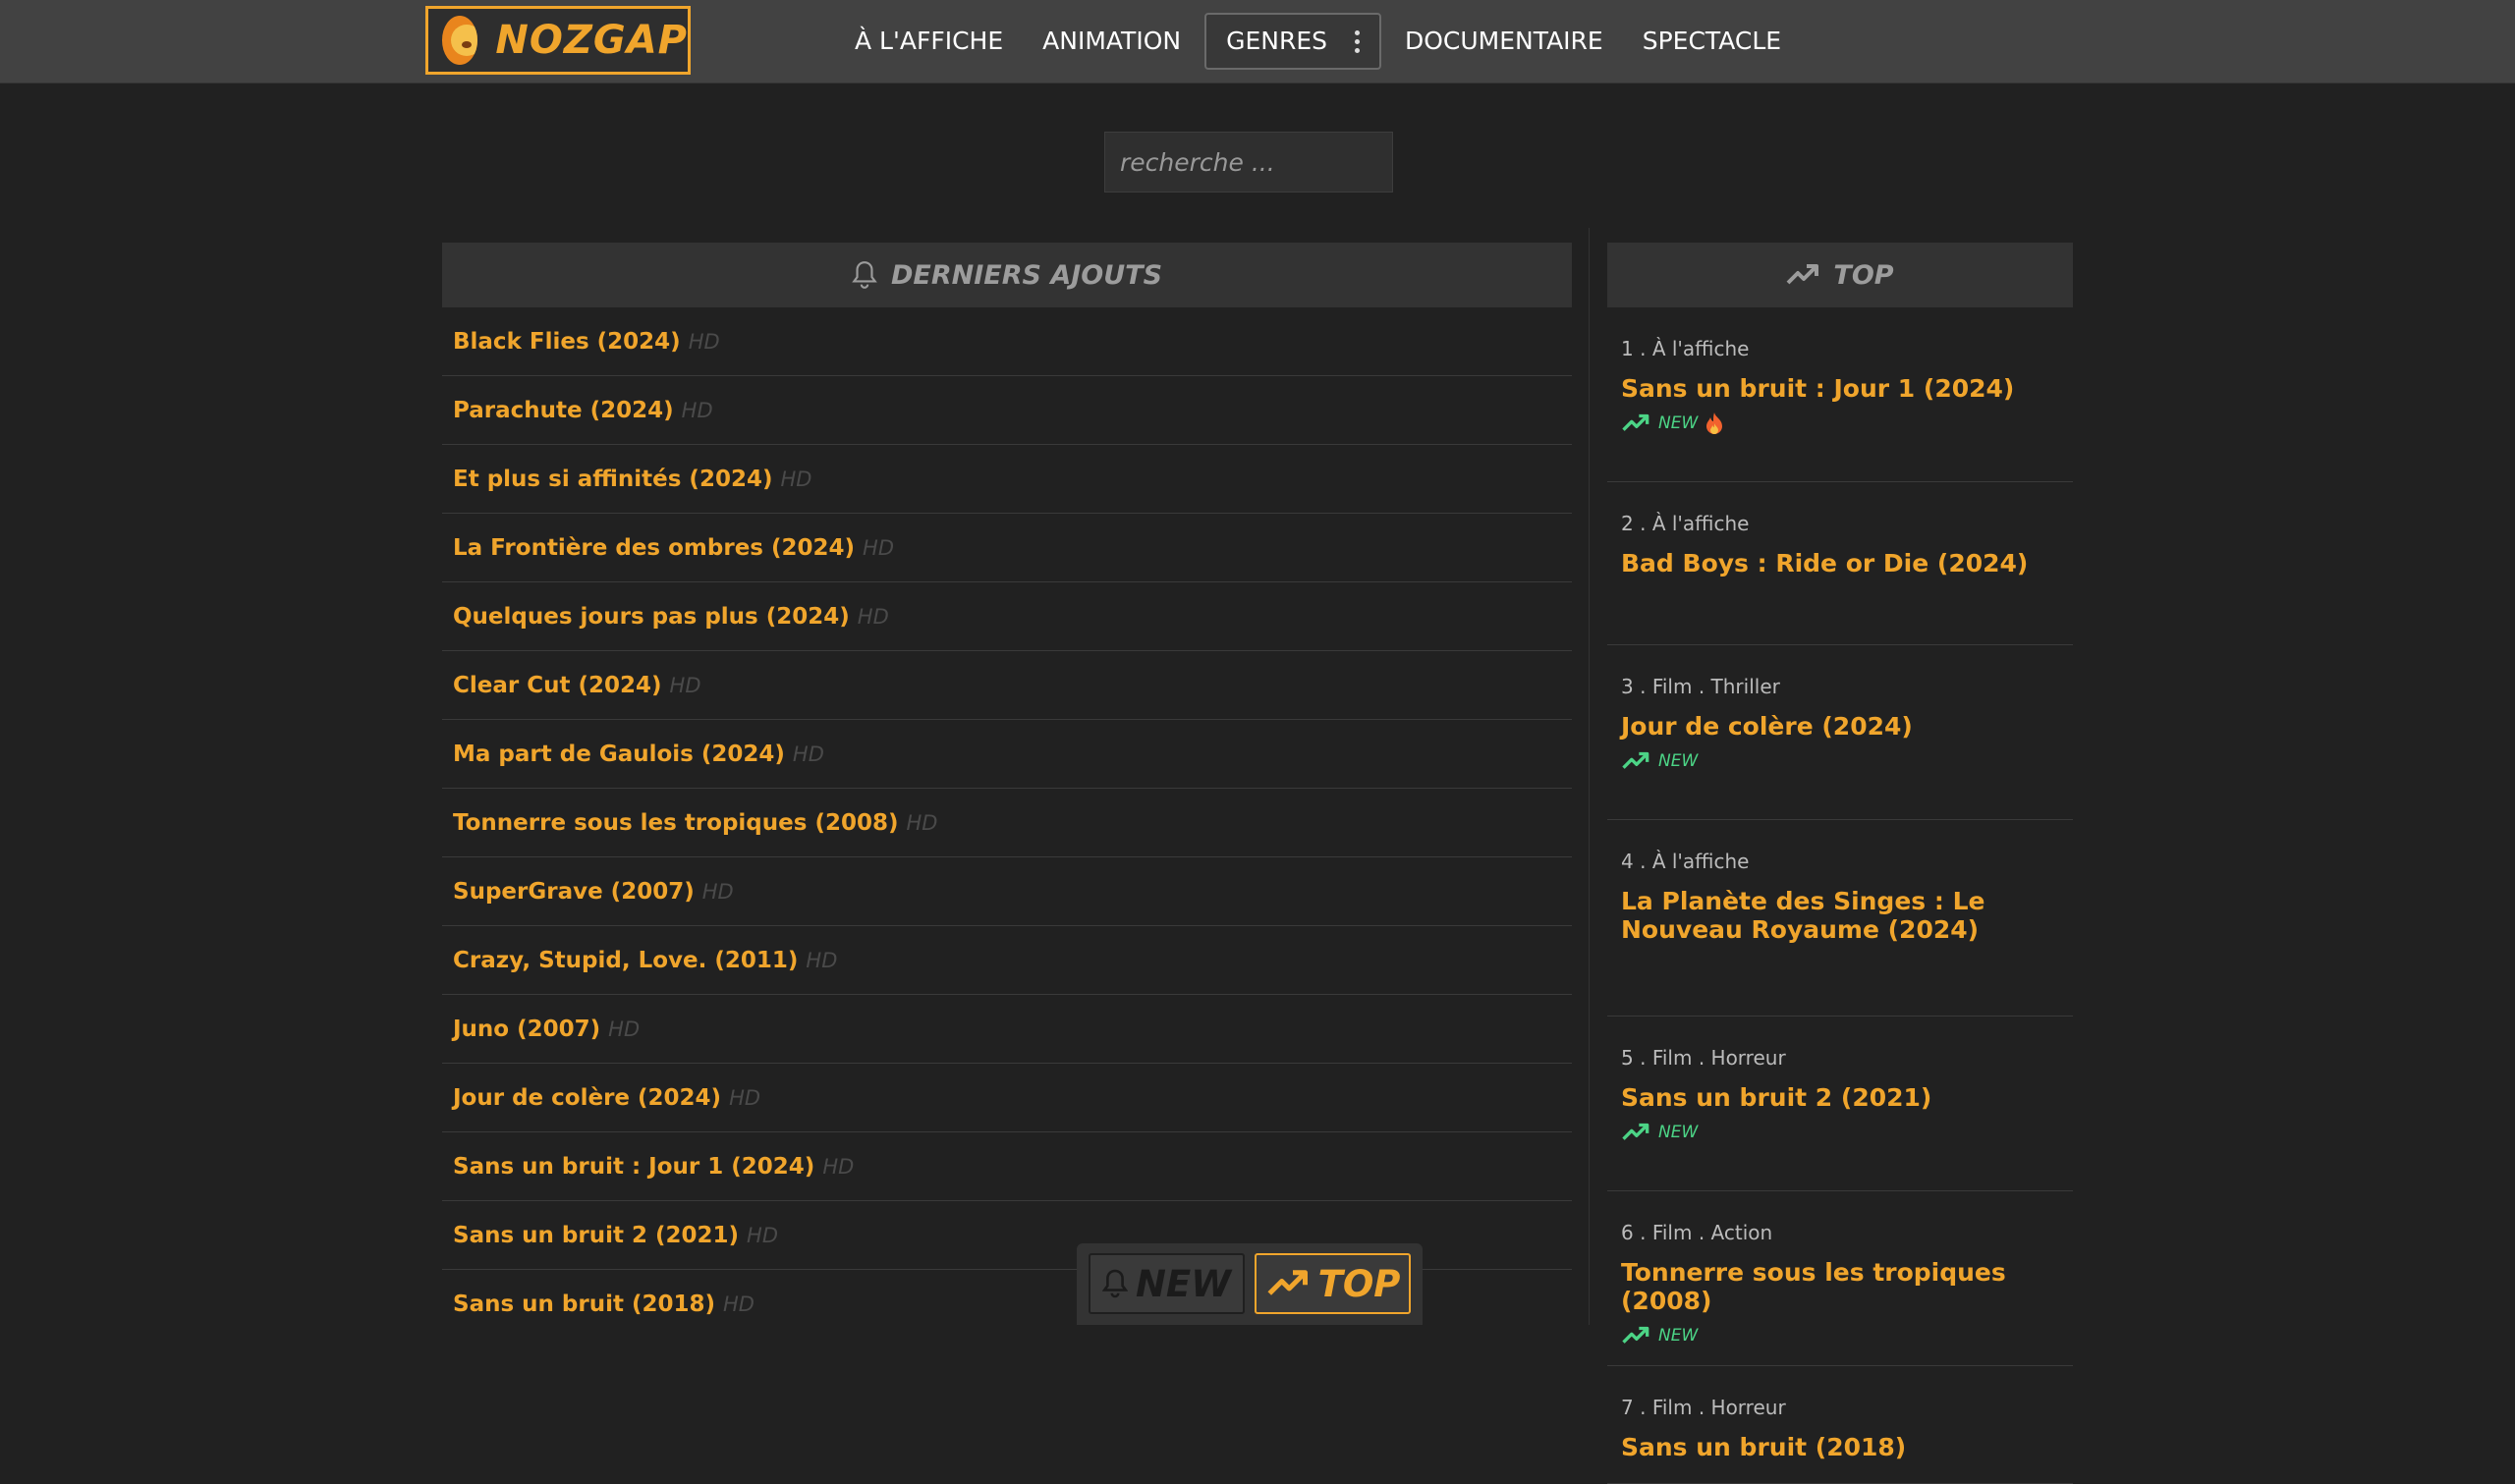 The width and height of the screenshot is (2515, 1484). Describe the element at coordinates (1007, 1098) in the screenshot. I see `latest-list-item: Jour de colère (2024) HD` at that location.